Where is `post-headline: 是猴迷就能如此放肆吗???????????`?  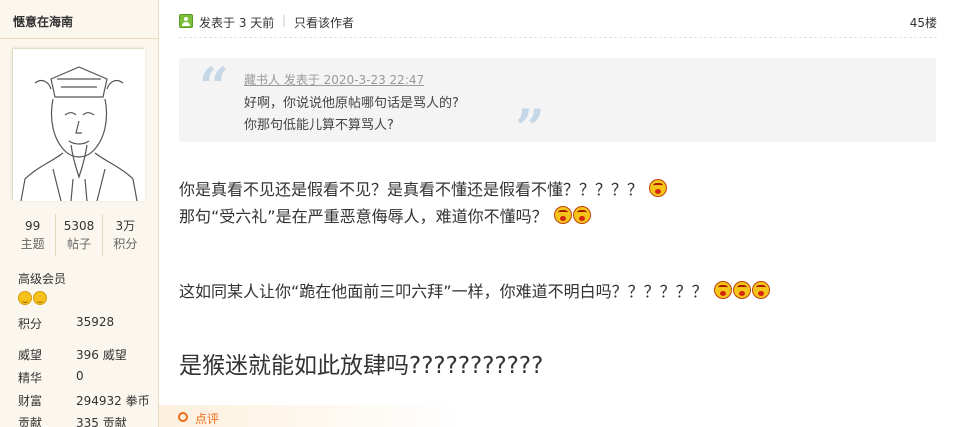
post-headline: 是猴迷就能如此放肆吗??????????? is located at coordinates (361, 366).